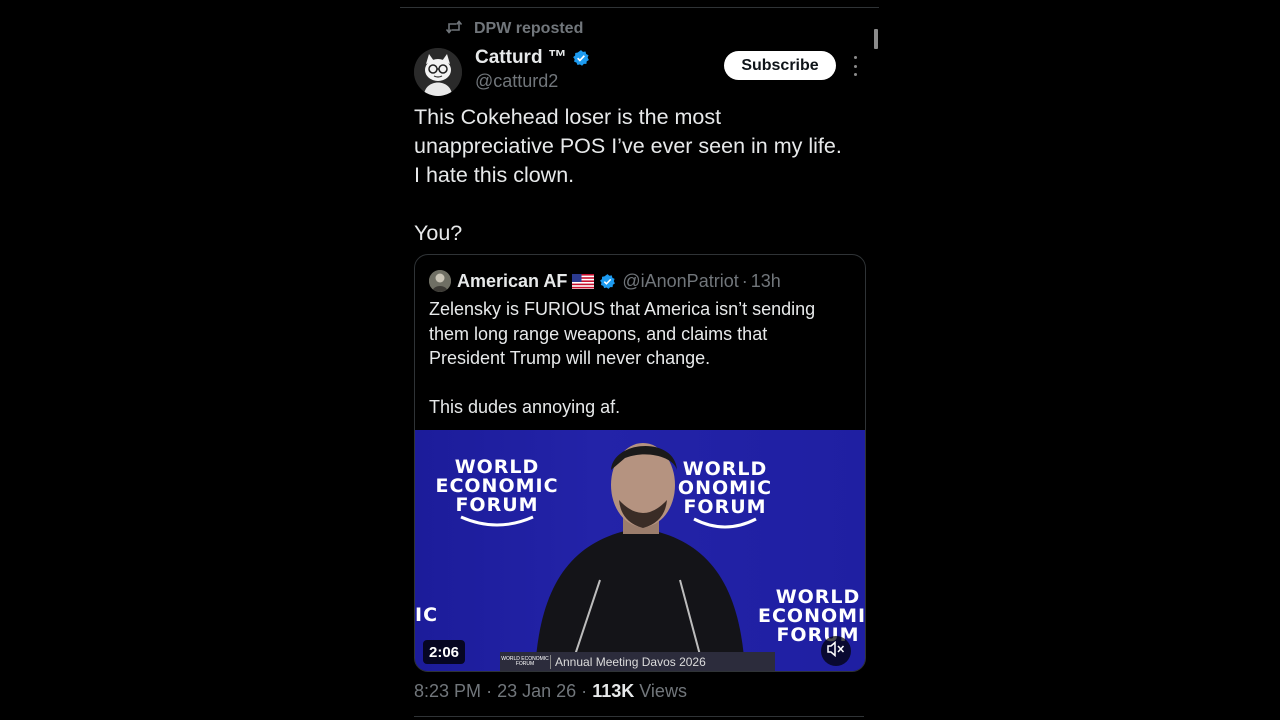  Describe the element at coordinates (438, 233) in the screenshot. I see `tweet-line: You?` at that location.